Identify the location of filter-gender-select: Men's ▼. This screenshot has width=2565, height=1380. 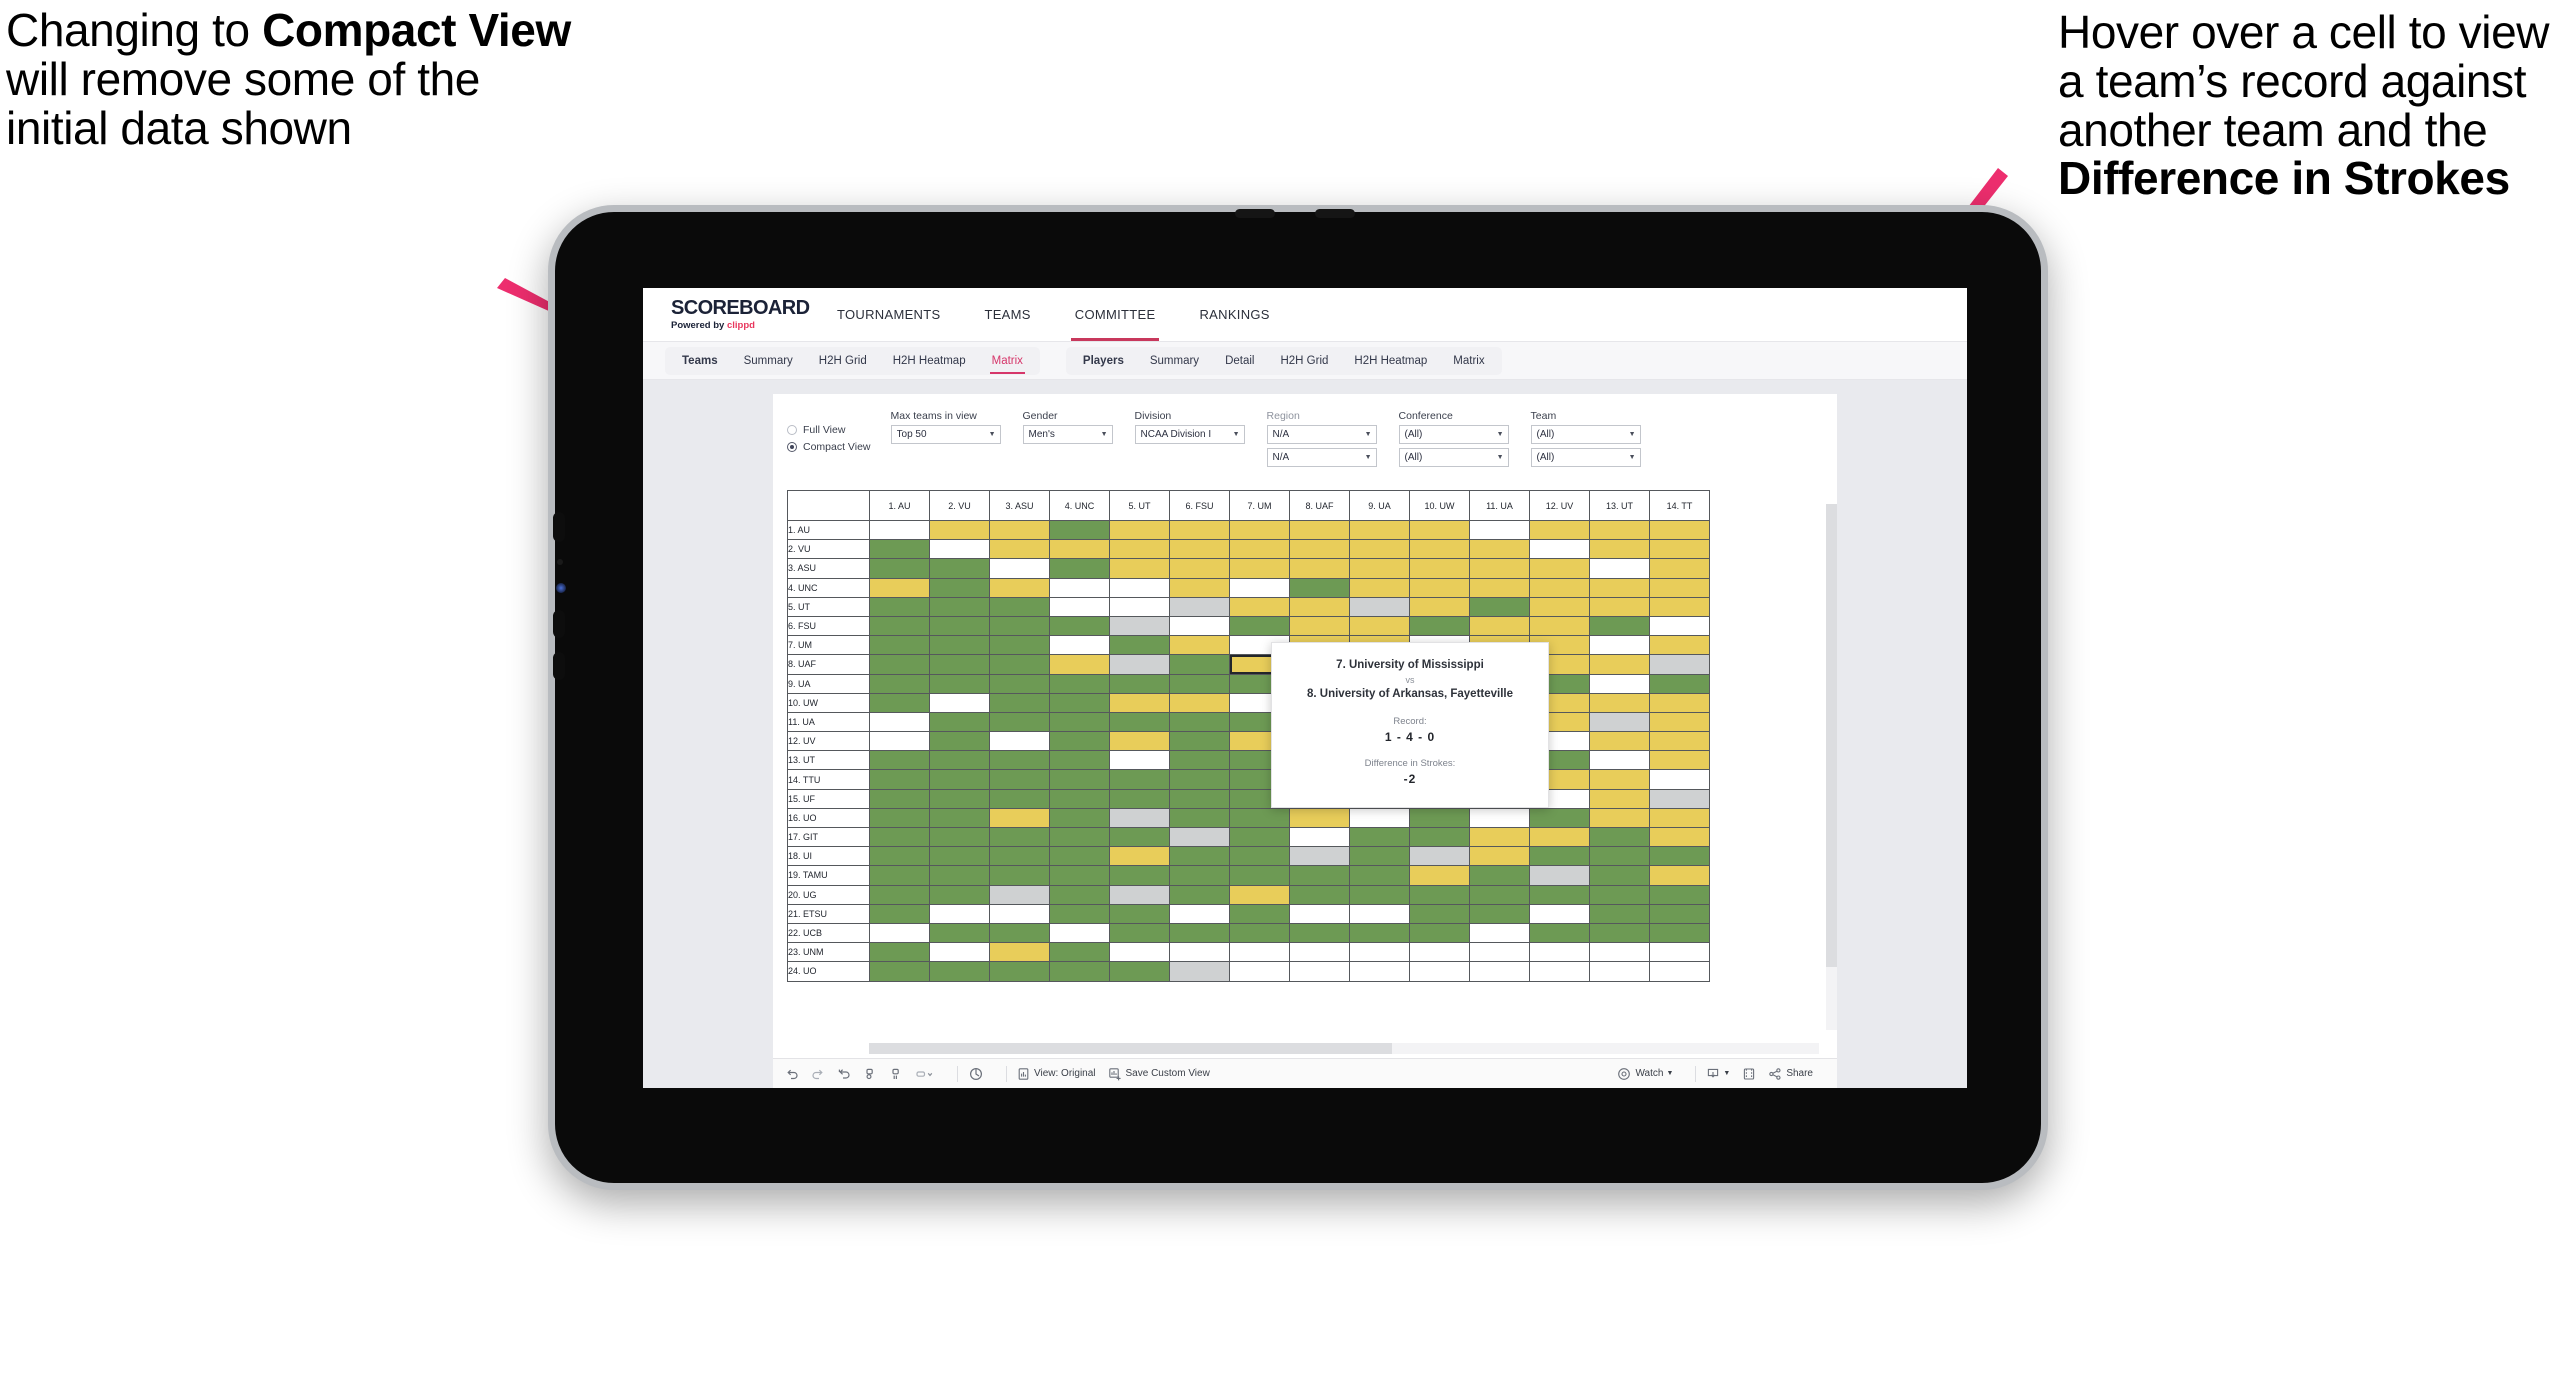
(1067, 434).